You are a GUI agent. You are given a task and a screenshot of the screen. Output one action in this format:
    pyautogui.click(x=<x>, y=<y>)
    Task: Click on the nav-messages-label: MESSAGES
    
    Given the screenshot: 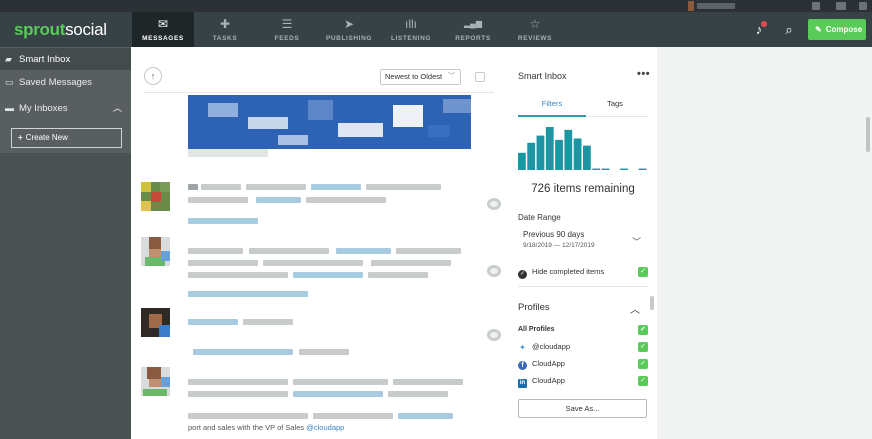 What is the action you would take?
    pyautogui.click(x=163, y=38)
    